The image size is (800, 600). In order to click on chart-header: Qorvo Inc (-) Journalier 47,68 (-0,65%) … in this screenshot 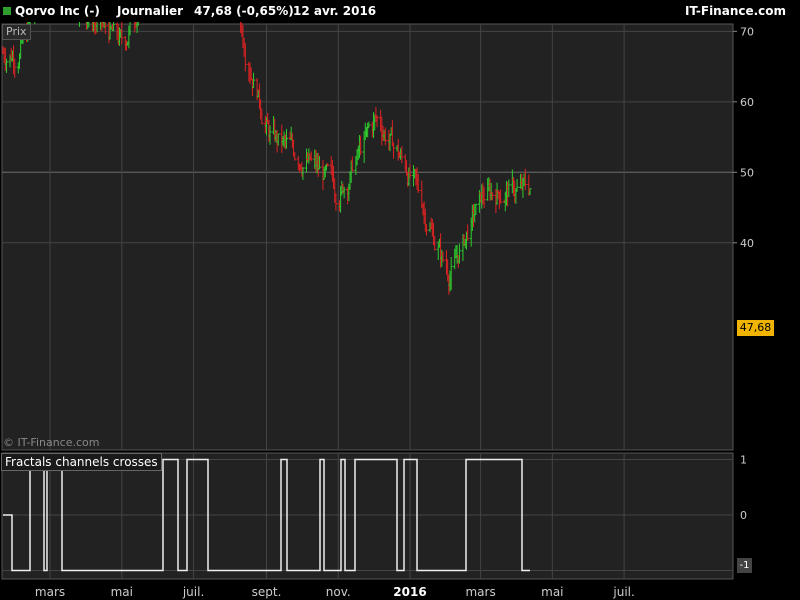, I will do `click(400, 11)`.